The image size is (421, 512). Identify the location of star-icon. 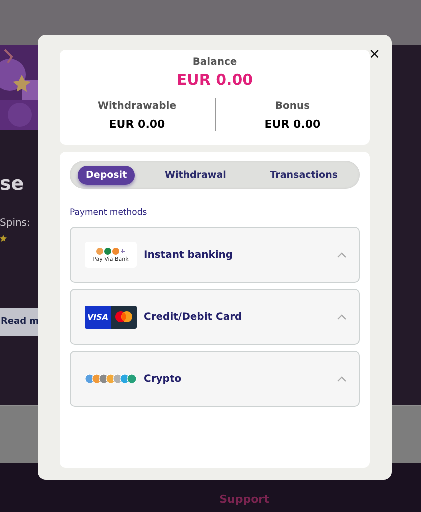
(3, 238).